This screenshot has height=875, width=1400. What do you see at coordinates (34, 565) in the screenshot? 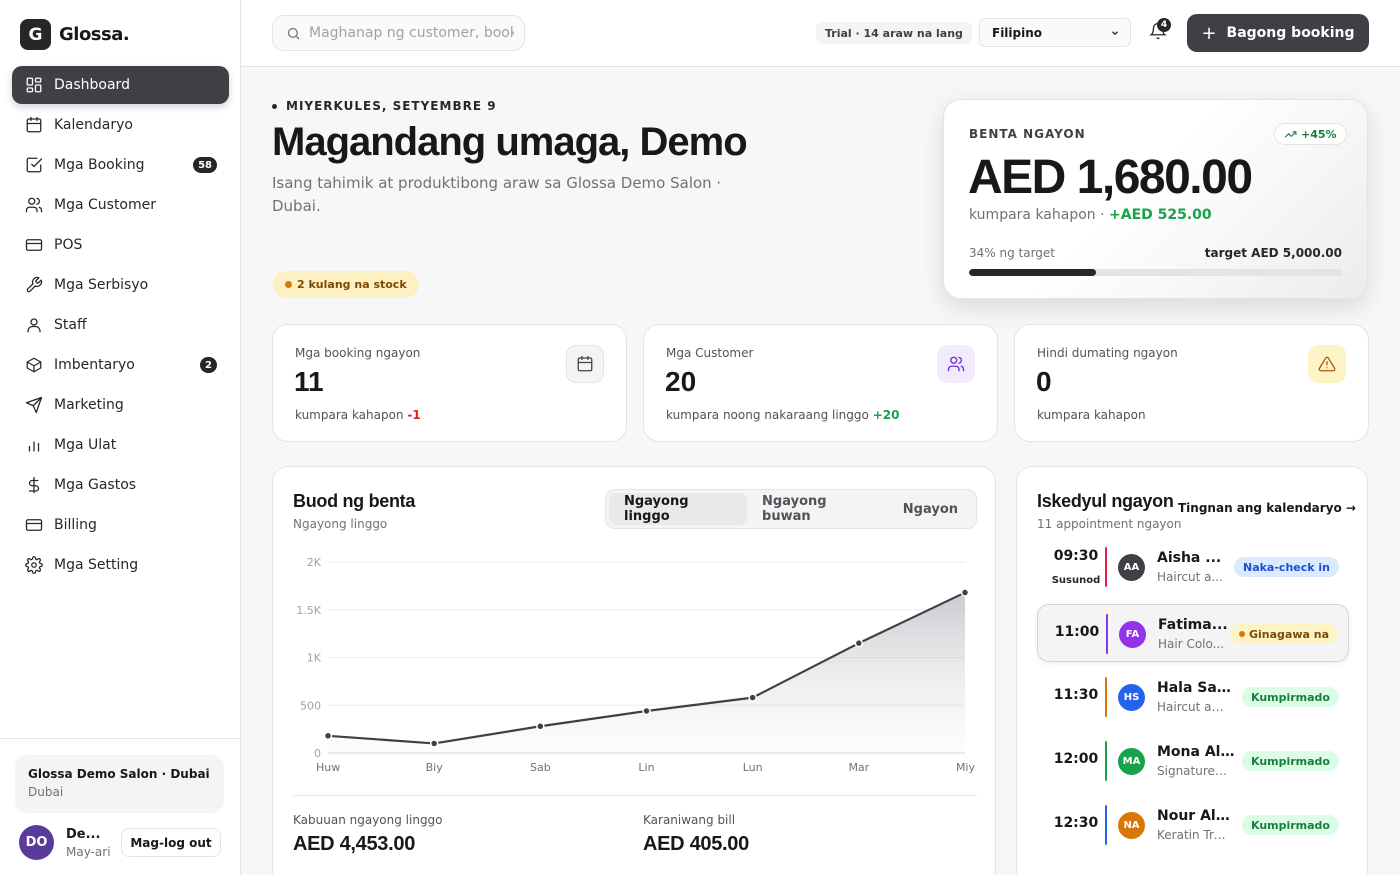
I see `gear-icon` at bounding box center [34, 565].